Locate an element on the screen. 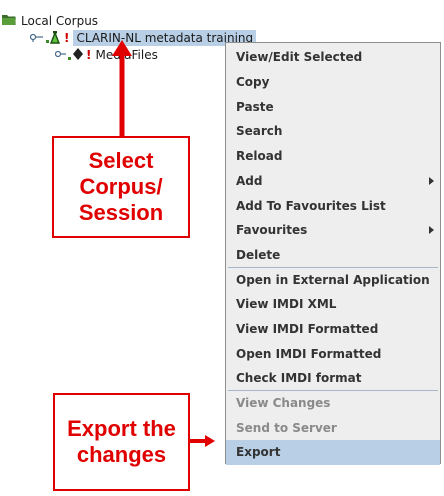  callout-line: Export the is located at coordinates (121, 428).